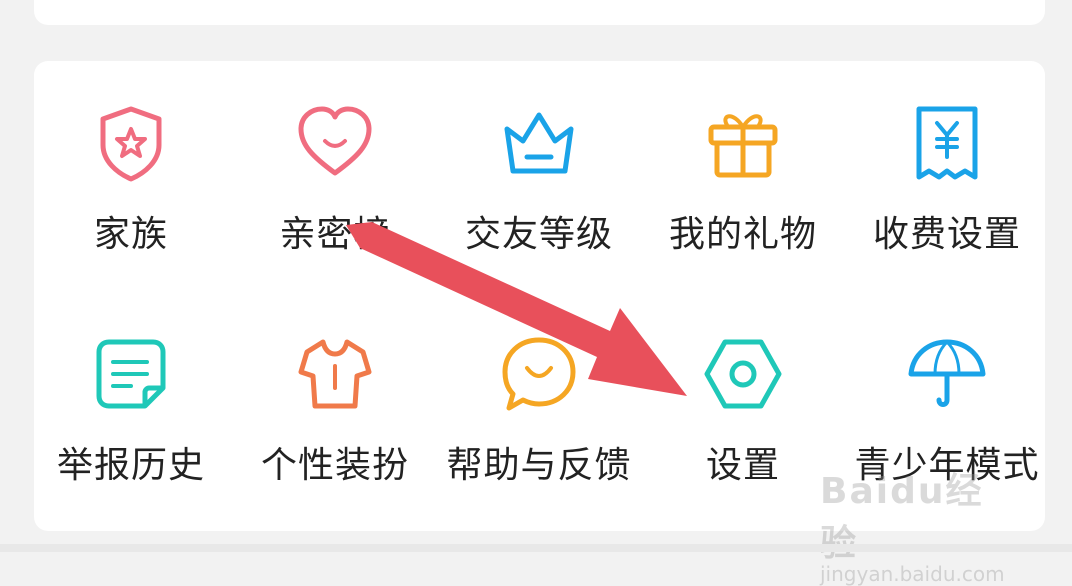 The image size is (1072, 586). Describe the element at coordinates (539, 143) in the screenshot. I see `crown-icon` at that location.